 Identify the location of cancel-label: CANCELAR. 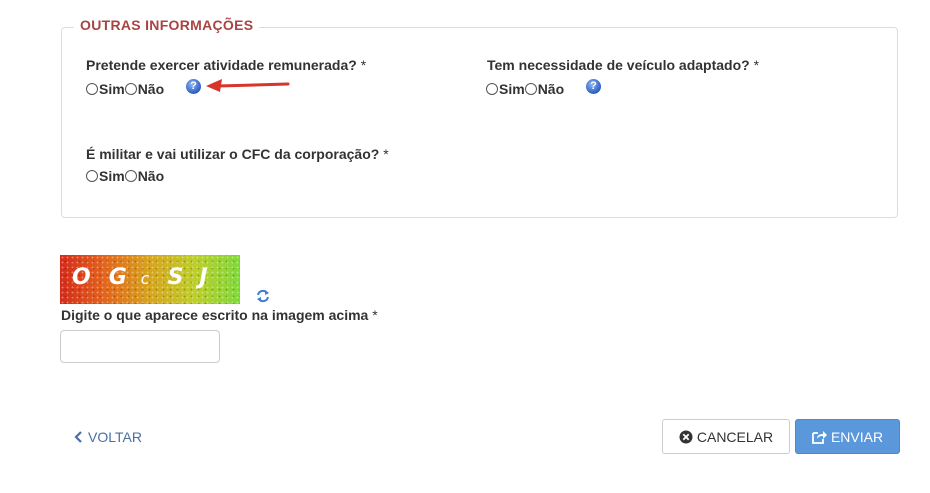
(735, 436).